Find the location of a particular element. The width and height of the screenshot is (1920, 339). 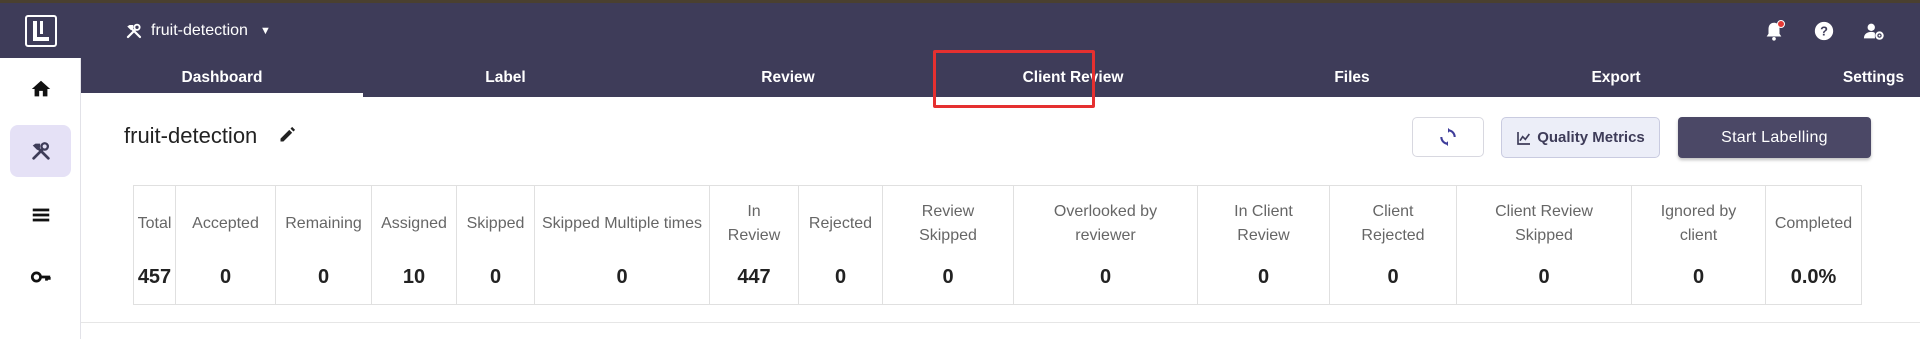

stat-assigned: Assigned 10 is located at coordinates (414, 245).